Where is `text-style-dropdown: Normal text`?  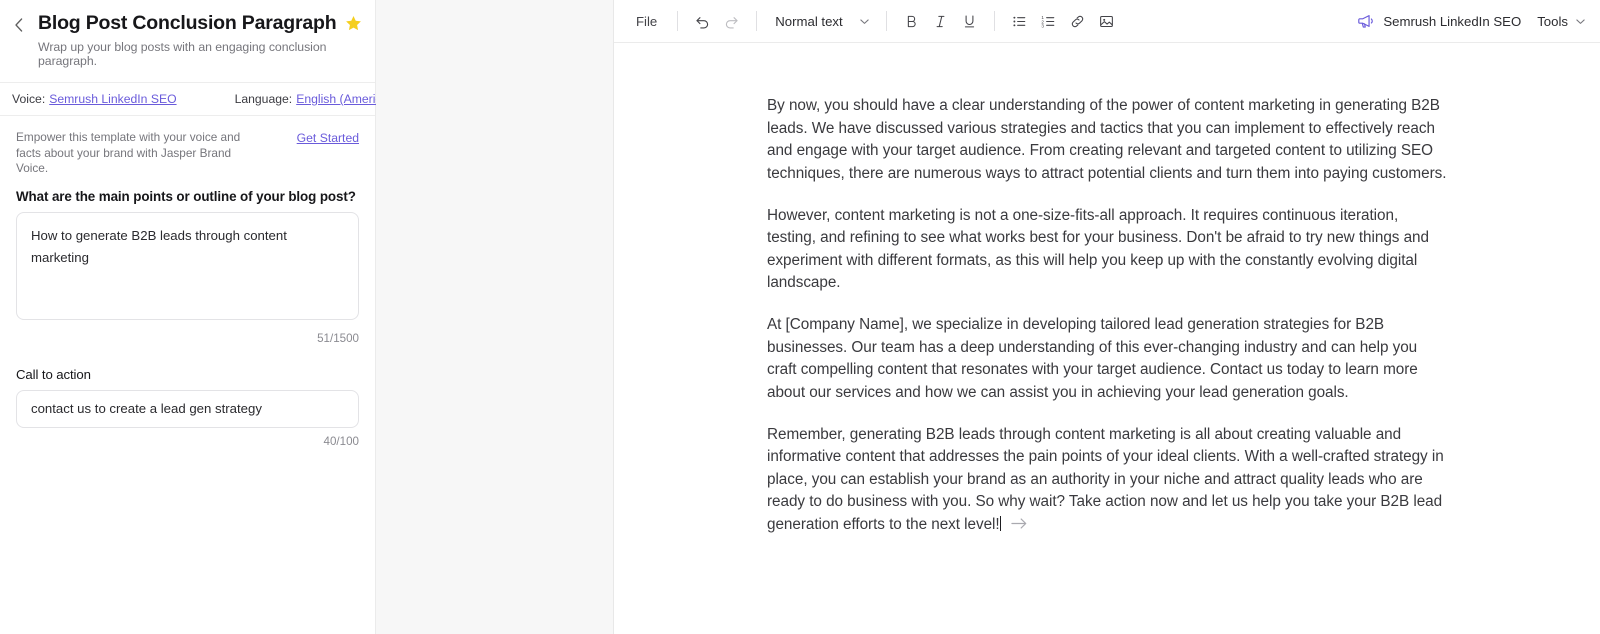
text-style-dropdown: Normal text is located at coordinates (821, 21).